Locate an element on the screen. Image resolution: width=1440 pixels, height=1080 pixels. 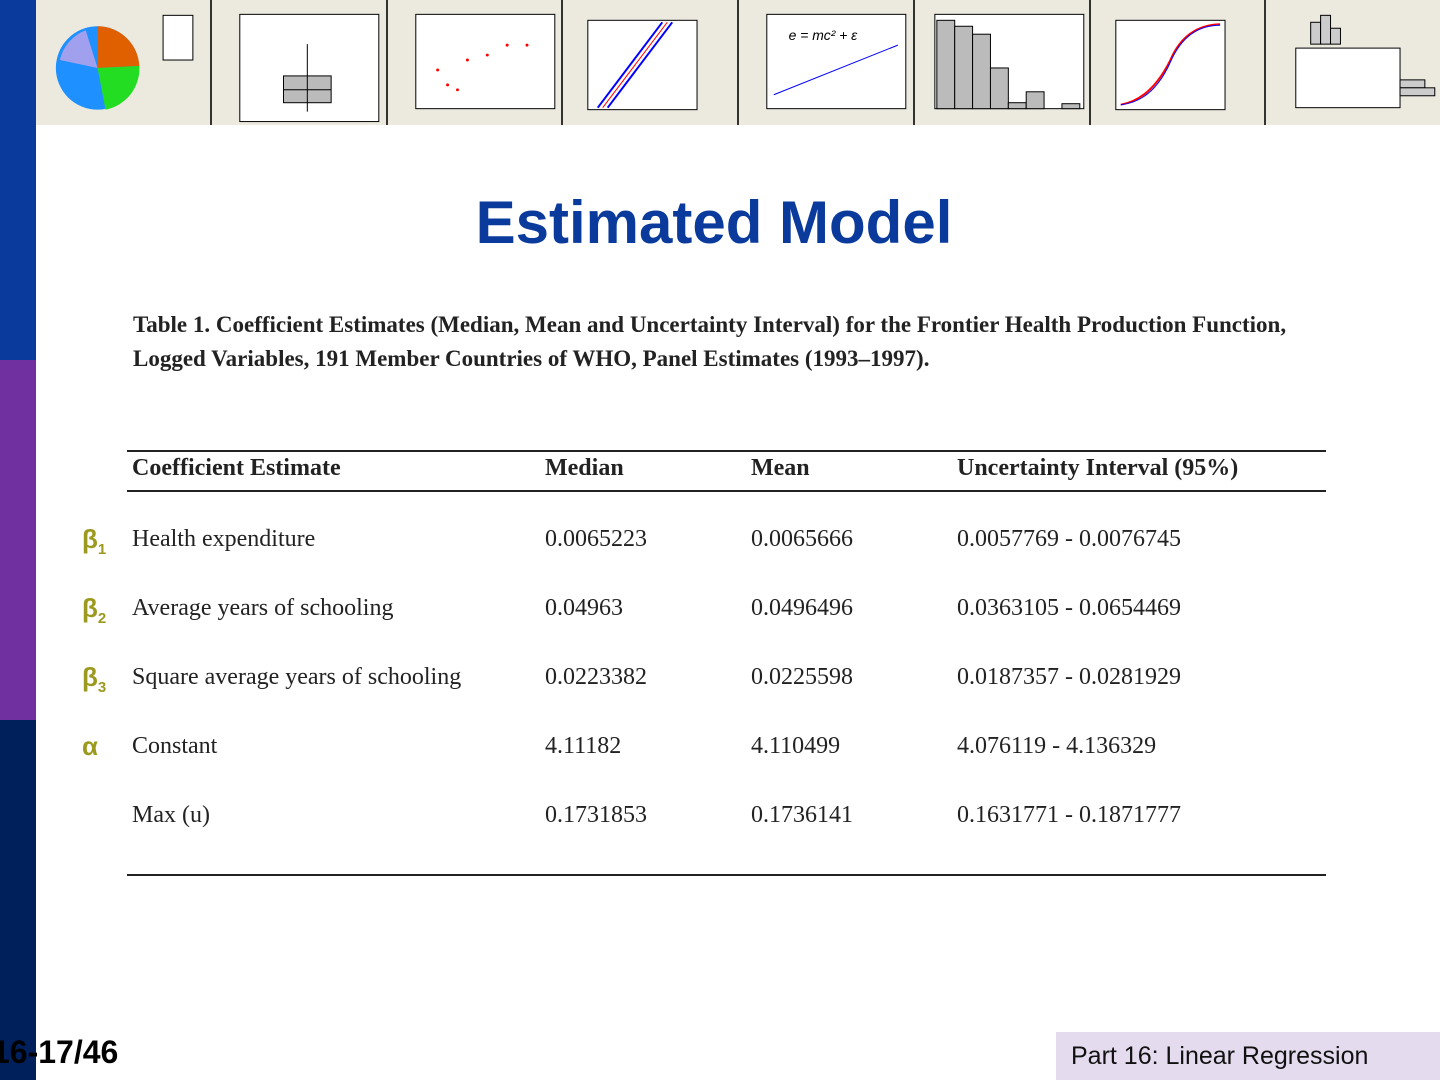
pie-chart-thumbnail is located at coordinates (124, 62).